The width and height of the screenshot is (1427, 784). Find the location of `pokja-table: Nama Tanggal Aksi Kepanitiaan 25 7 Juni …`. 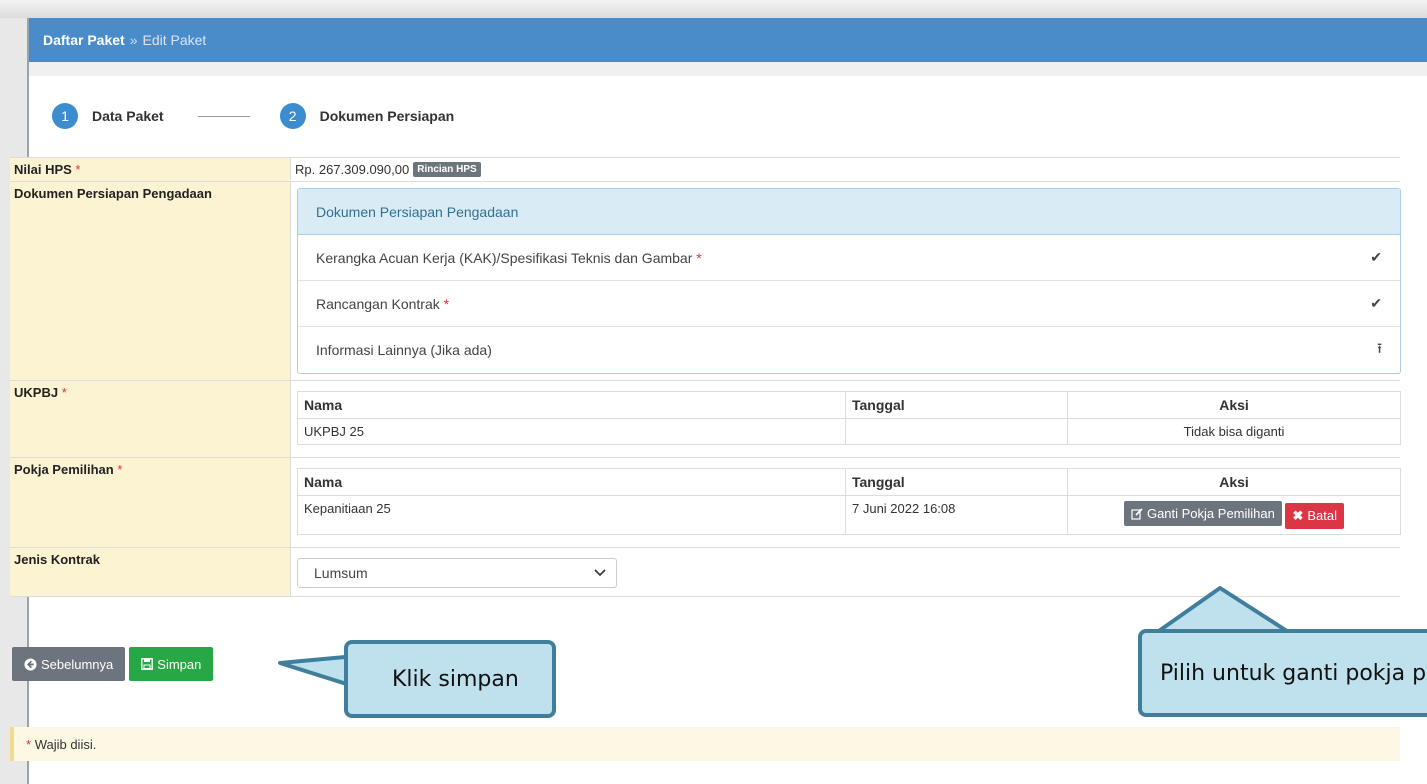

pokja-table: Nama Tanggal Aksi Kepanitiaan 25 7 Juni … is located at coordinates (849, 501).